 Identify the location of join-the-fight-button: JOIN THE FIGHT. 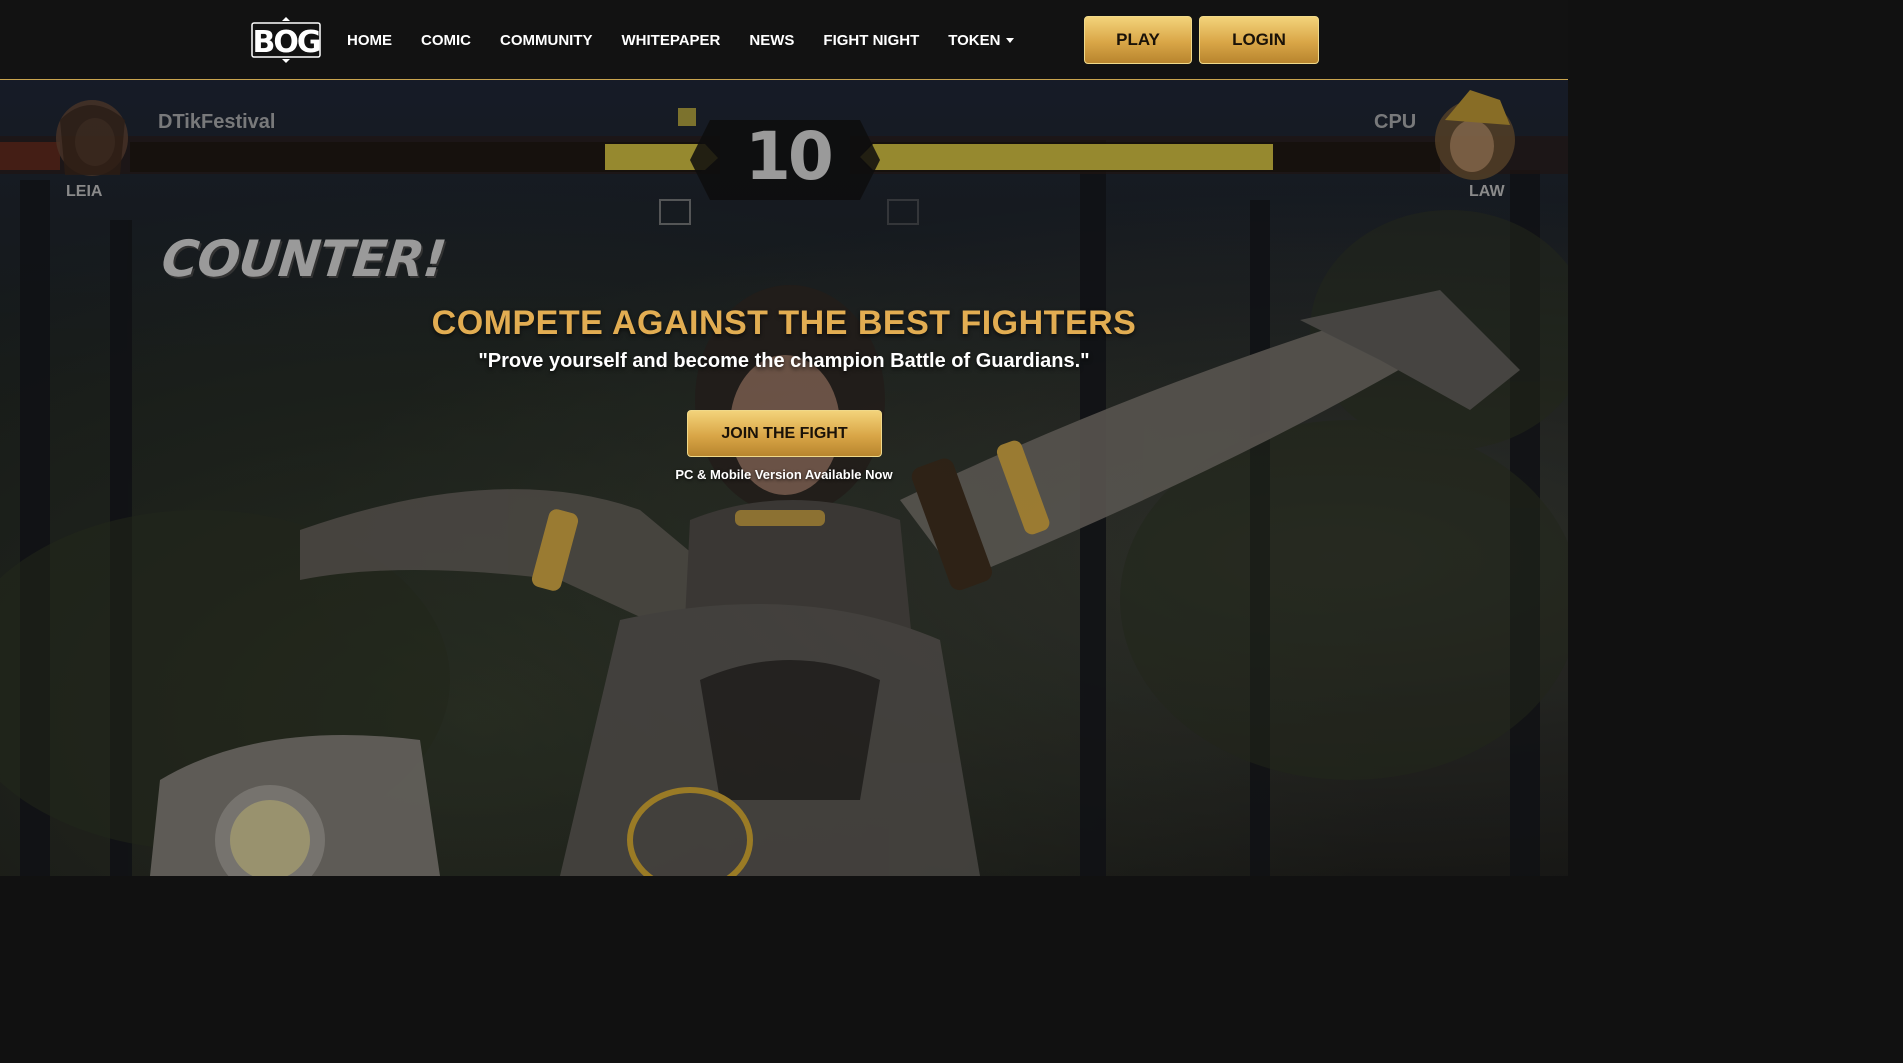
(784, 433).